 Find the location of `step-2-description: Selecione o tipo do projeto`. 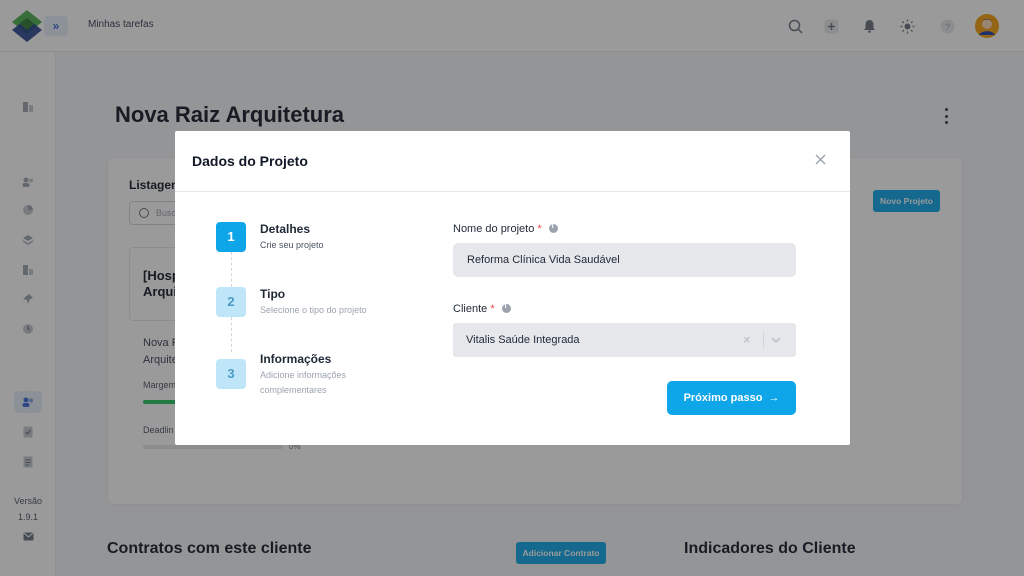

step-2-description: Selecione o tipo do projeto is located at coordinates (313, 310).